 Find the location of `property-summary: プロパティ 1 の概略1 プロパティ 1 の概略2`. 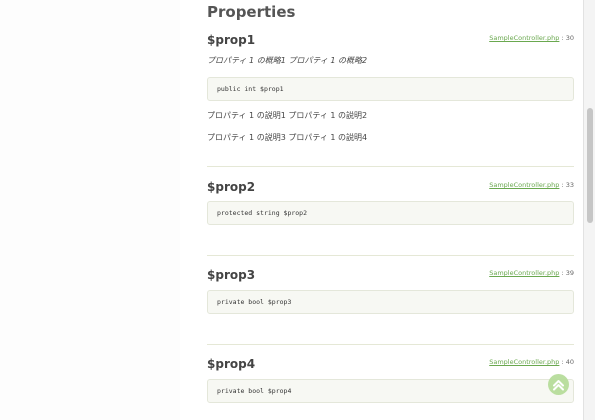

property-summary: プロパティ 1 の概略1 プロパティ 1 の概略2 is located at coordinates (287, 60).